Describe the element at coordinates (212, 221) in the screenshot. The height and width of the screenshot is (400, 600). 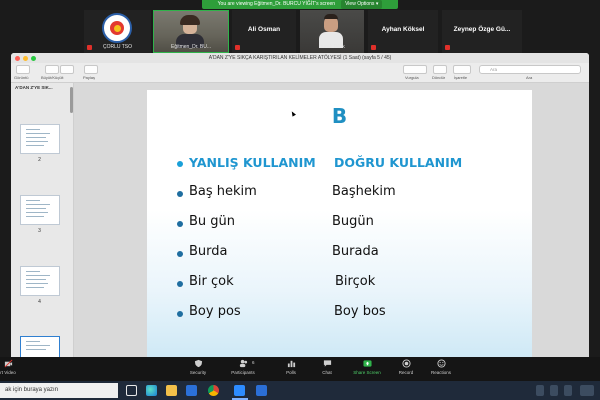
I see `wrong-word: Bu gün` at that location.